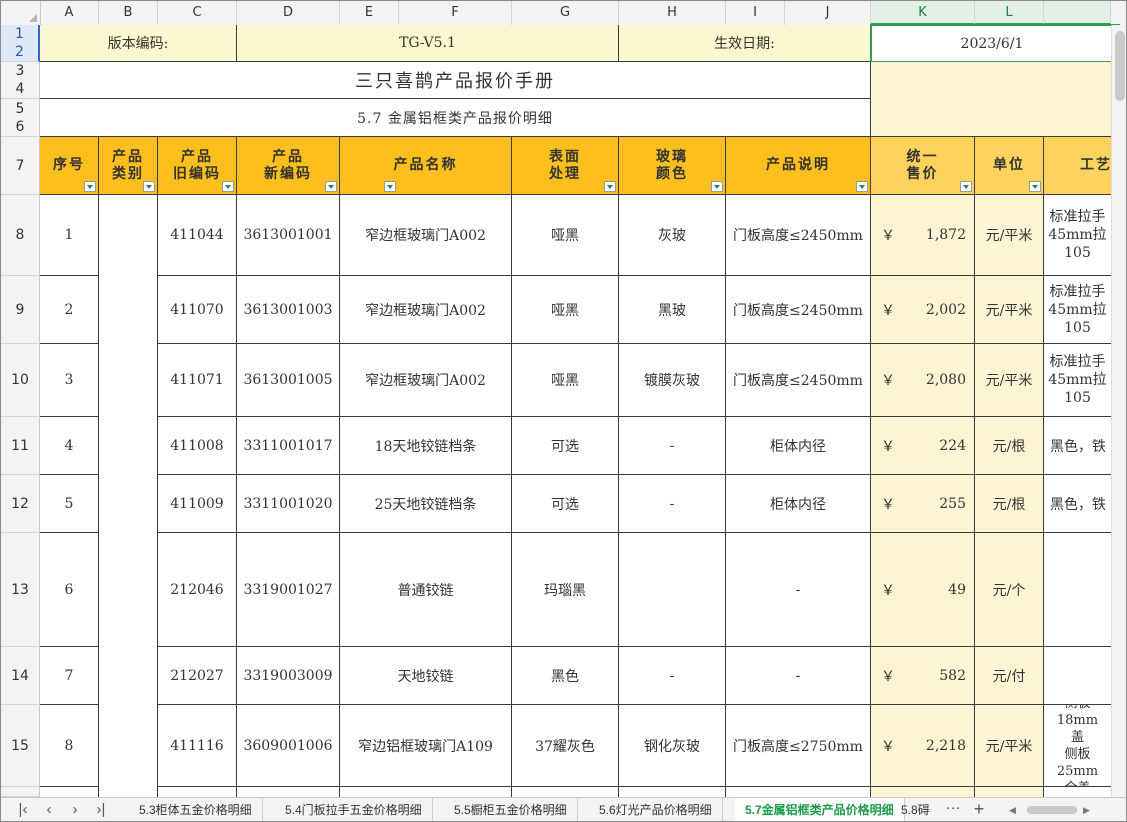 The width and height of the screenshot is (1127, 822). I want to click on cell-surface: 玛瑙黑, so click(565, 590).